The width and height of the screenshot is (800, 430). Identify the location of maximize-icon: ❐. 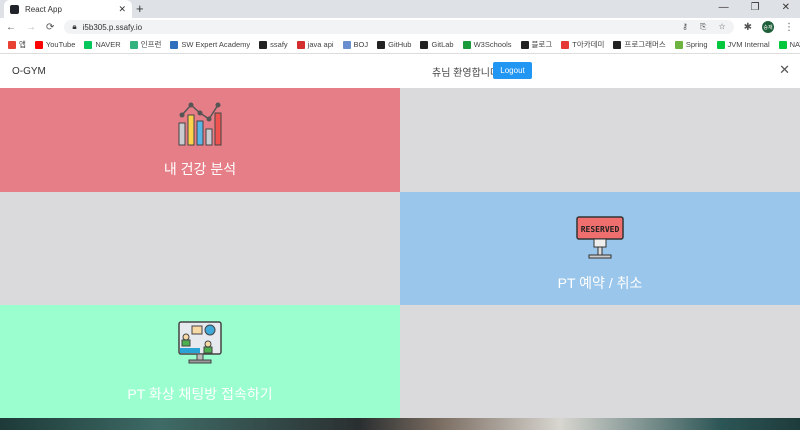
(755, 7).